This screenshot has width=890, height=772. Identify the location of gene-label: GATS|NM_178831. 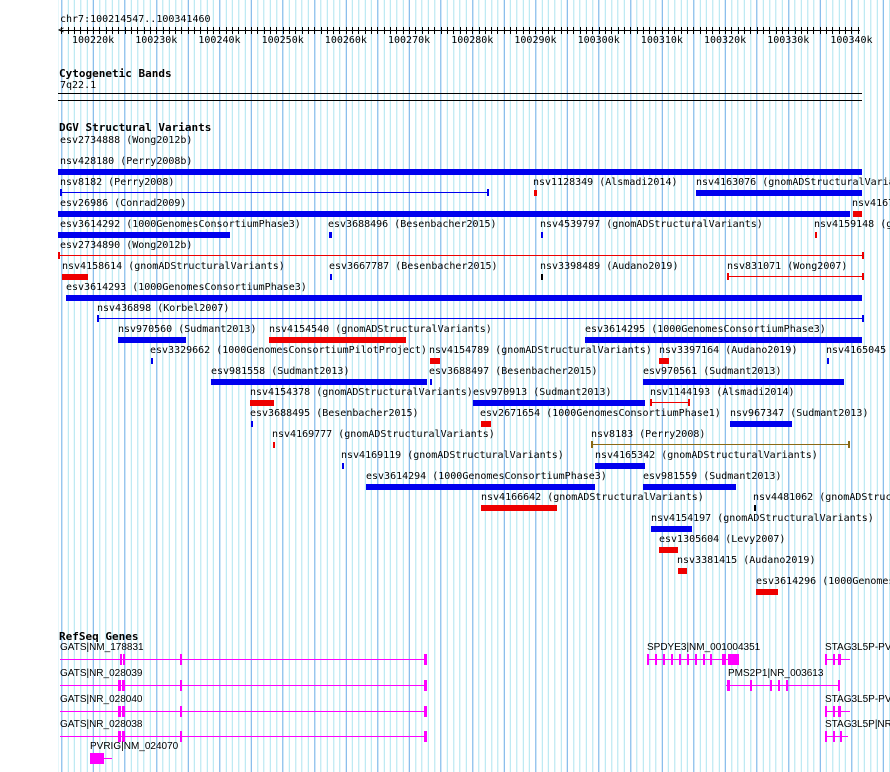
(102, 647).